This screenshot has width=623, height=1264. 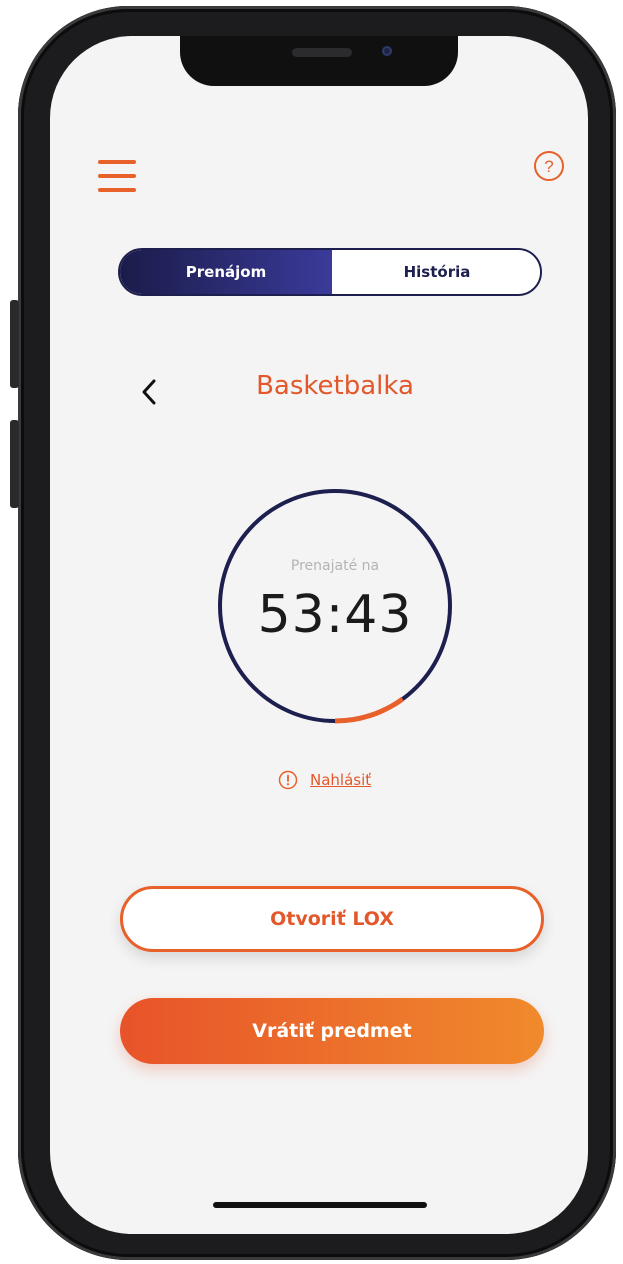 I want to click on front-camera, so click(x=387, y=51).